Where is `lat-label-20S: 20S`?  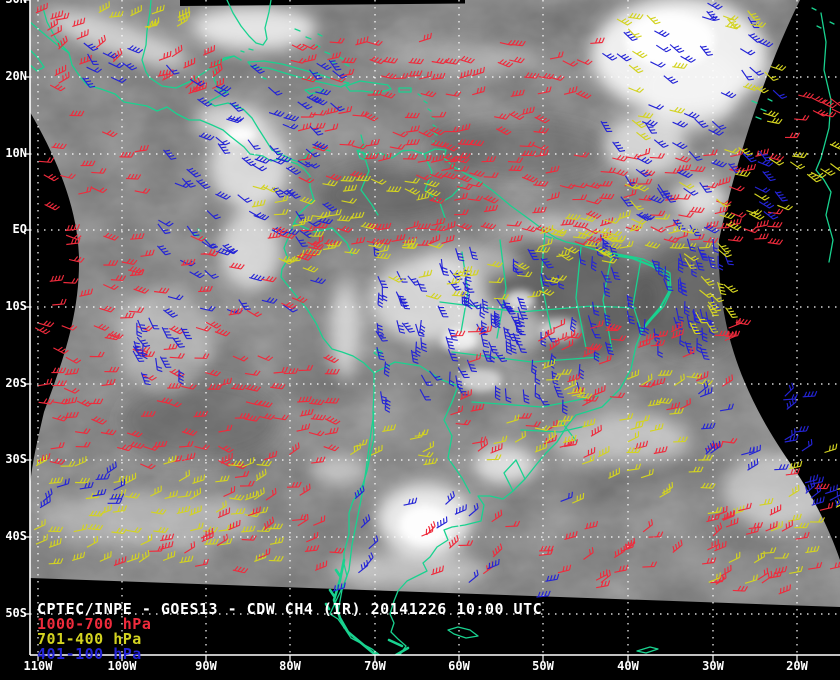 lat-label-20S: 20S is located at coordinates (16, 383).